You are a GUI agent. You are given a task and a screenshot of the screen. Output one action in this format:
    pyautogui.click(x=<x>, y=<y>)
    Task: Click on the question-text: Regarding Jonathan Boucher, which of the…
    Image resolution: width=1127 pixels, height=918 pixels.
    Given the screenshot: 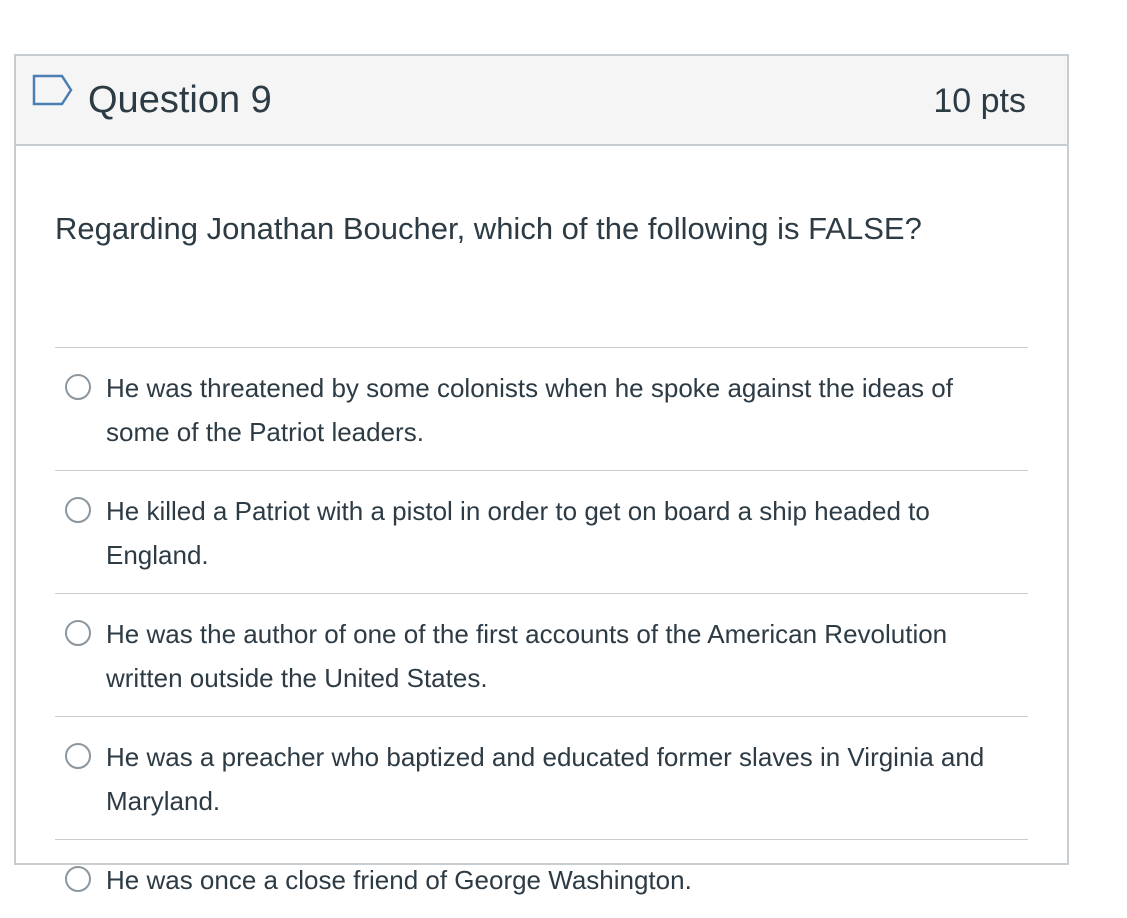 What is the action you would take?
    pyautogui.click(x=488, y=228)
    